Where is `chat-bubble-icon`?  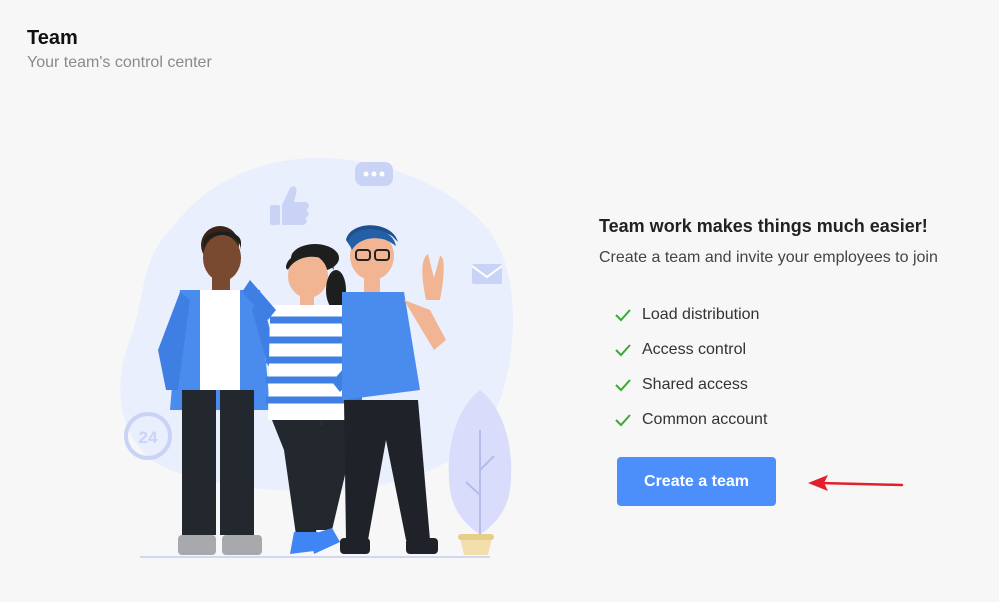 chat-bubble-icon is located at coordinates (374, 174).